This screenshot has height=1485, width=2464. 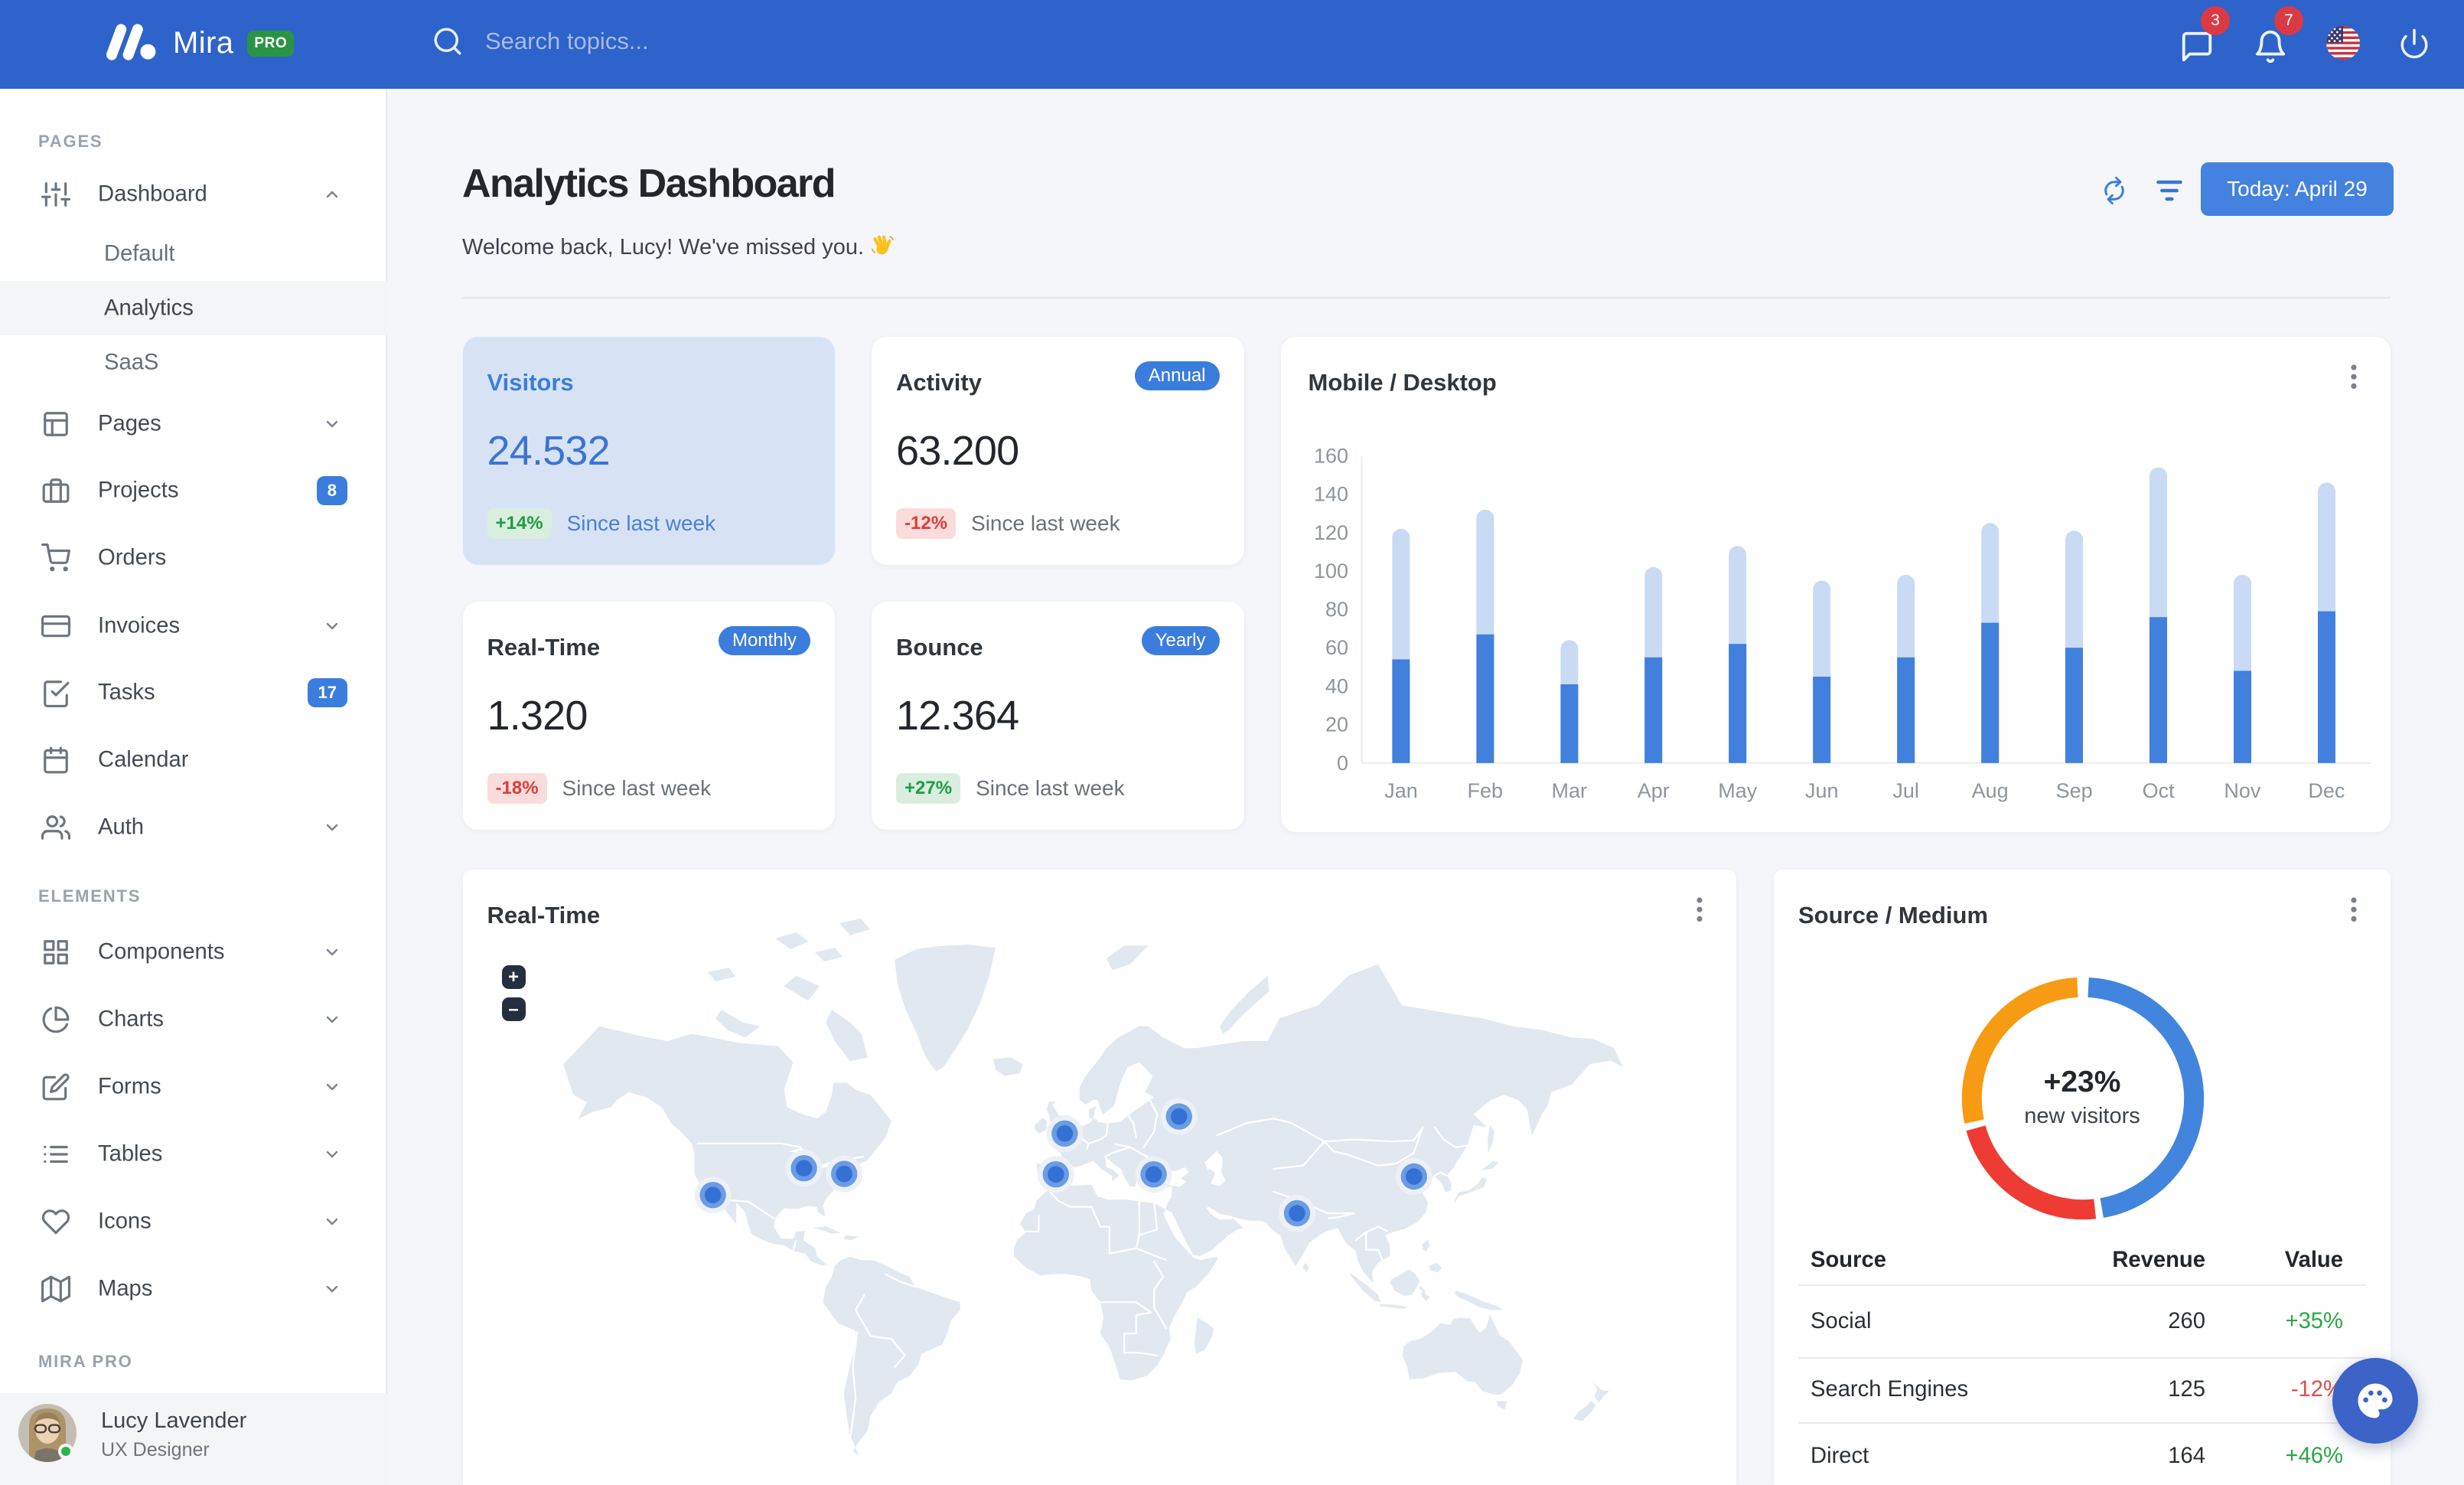 I want to click on svg-text: Dec, so click(x=2326, y=790).